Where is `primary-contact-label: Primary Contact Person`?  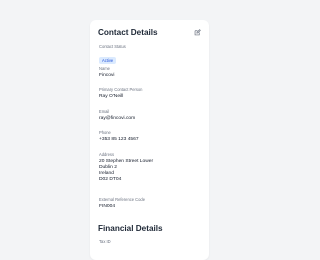 primary-contact-label: Primary Contact Person is located at coordinates (121, 89).